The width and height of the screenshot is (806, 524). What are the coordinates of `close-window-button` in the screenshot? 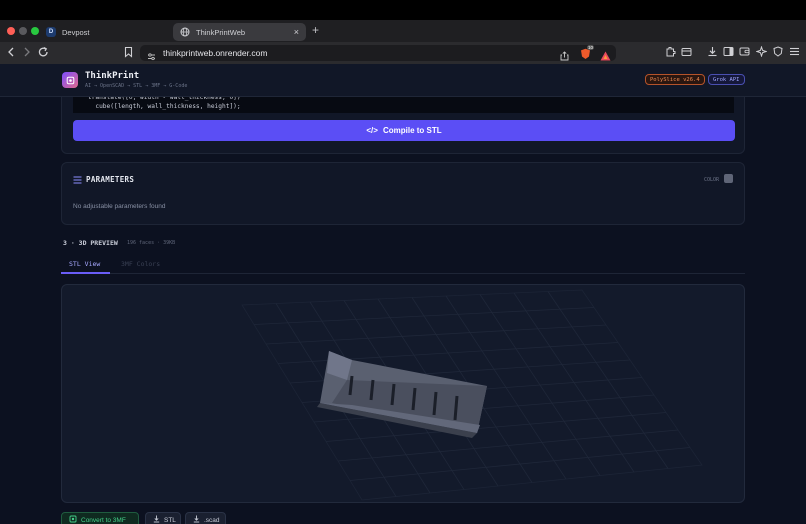 It's located at (11, 31).